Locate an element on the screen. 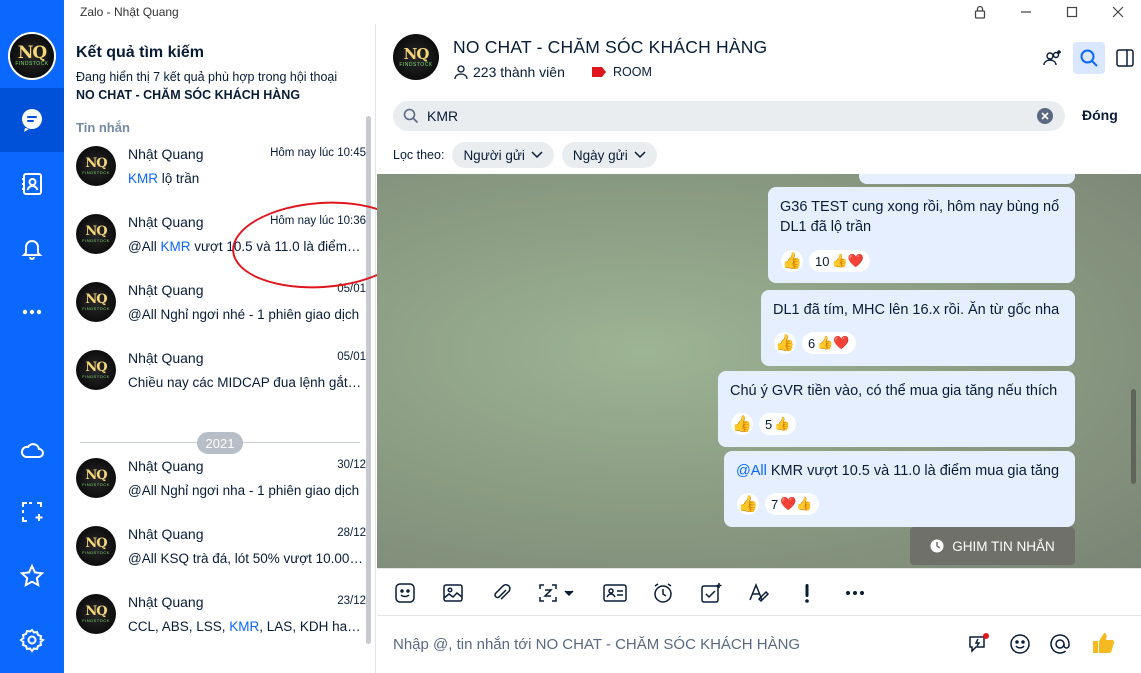 The height and width of the screenshot is (673, 1141). urgent-icon is located at coordinates (807, 593).